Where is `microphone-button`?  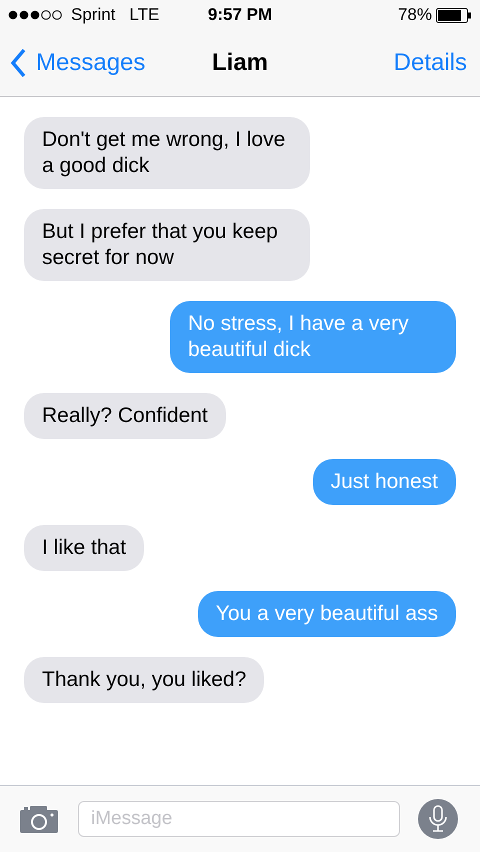
microphone-button is located at coordinates (438, 819).